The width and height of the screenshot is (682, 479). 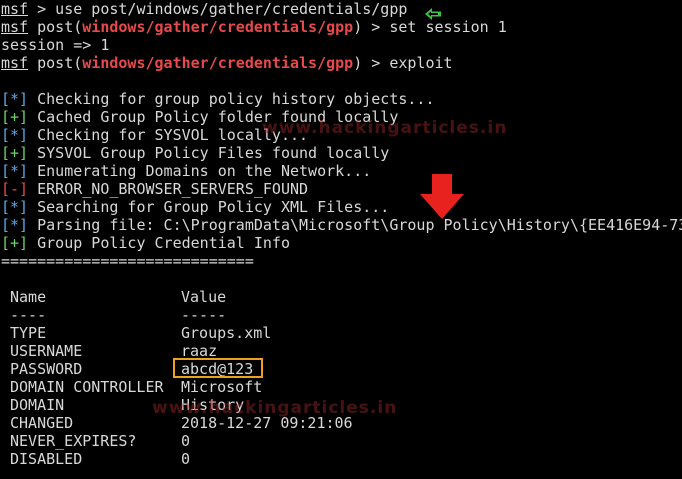 I want to click on output-text: ERROR_NO_BROWSER_SERVERS_FOUND, so click(x=168, y=189).